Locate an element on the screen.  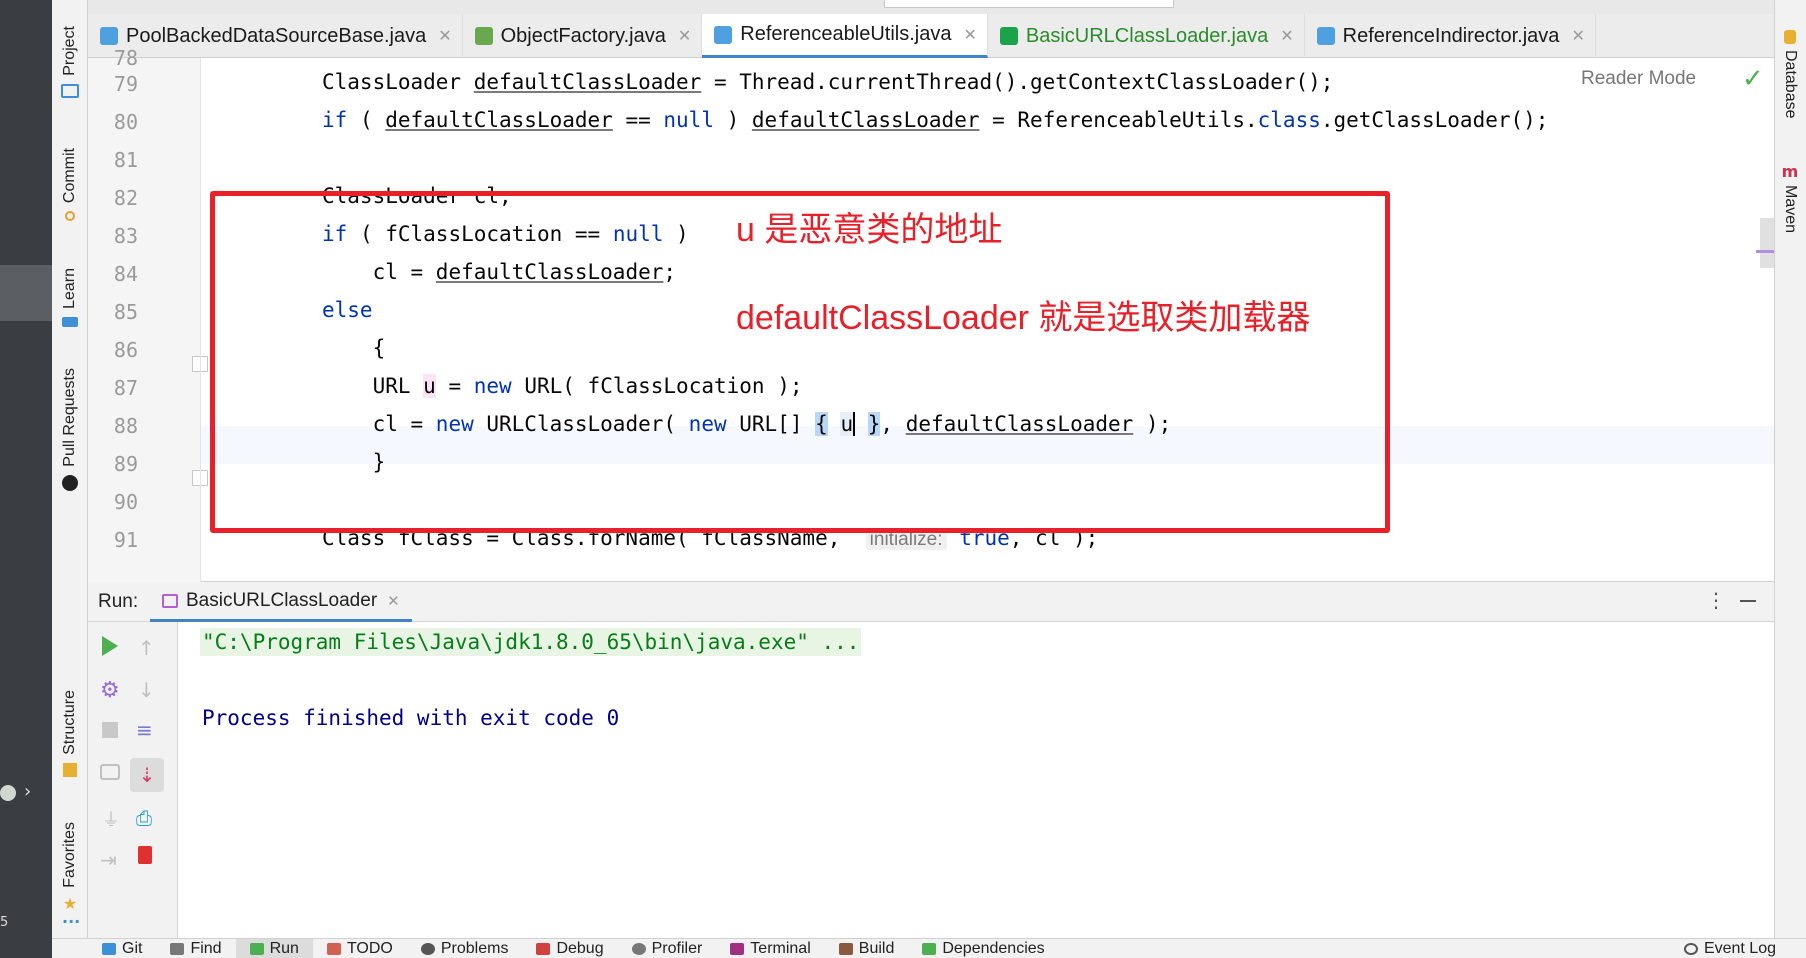
scroll-to-end-icon: ⇣ is located at coordinates (147, 775).